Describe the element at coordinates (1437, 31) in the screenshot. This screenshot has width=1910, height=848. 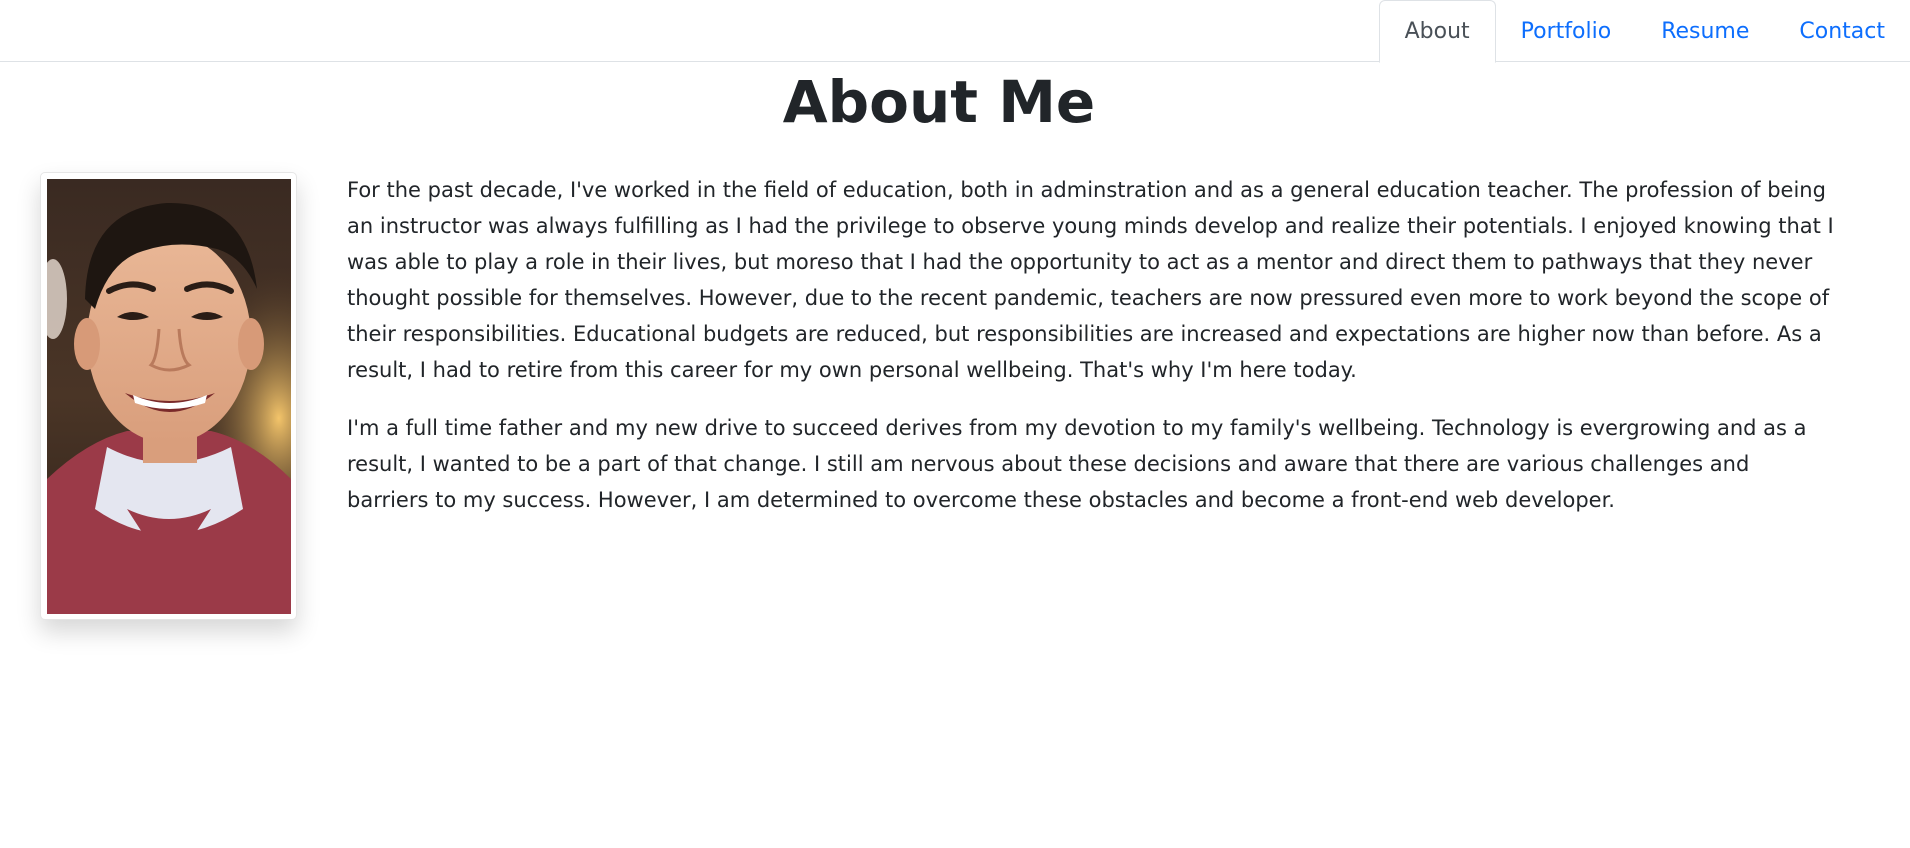
I see `tab-about: About` at that location.